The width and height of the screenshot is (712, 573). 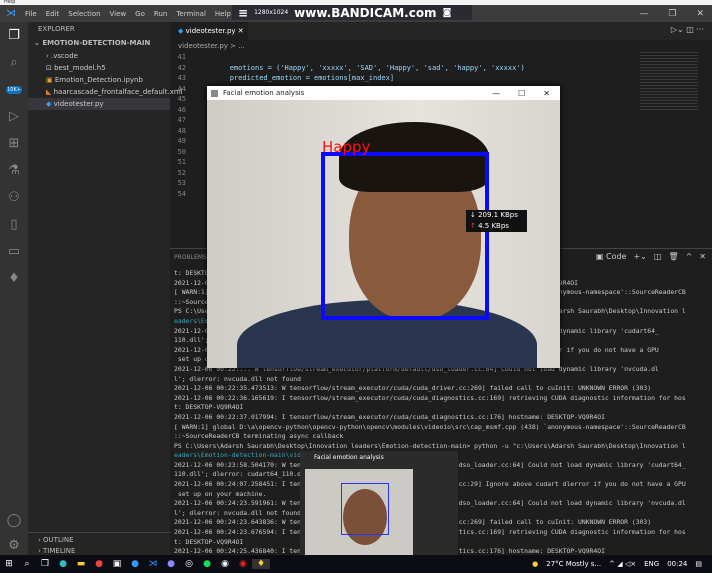 I want to click on task-view-icon: ❐, so click(x=45, y=564).